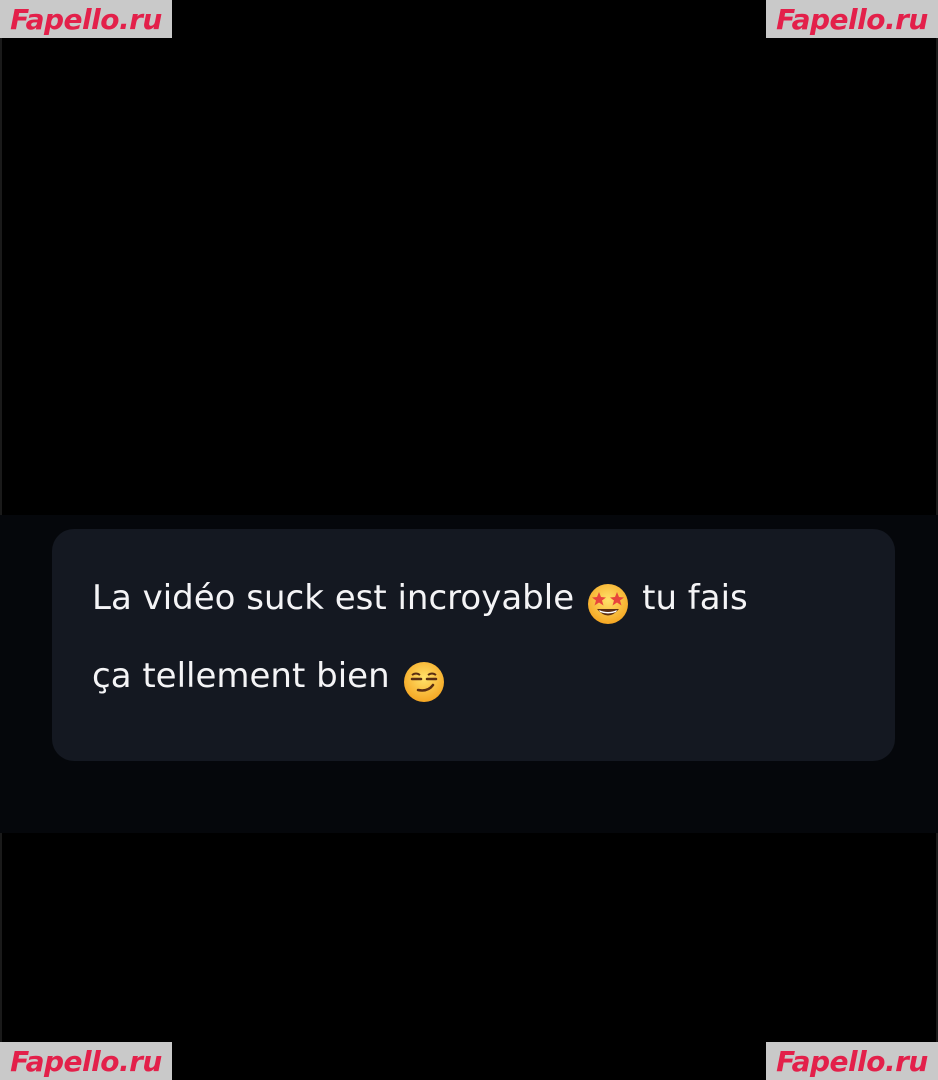  I want to click on message-line-1: La vidéo suck est incroyable tu fais, so click(473, 598).